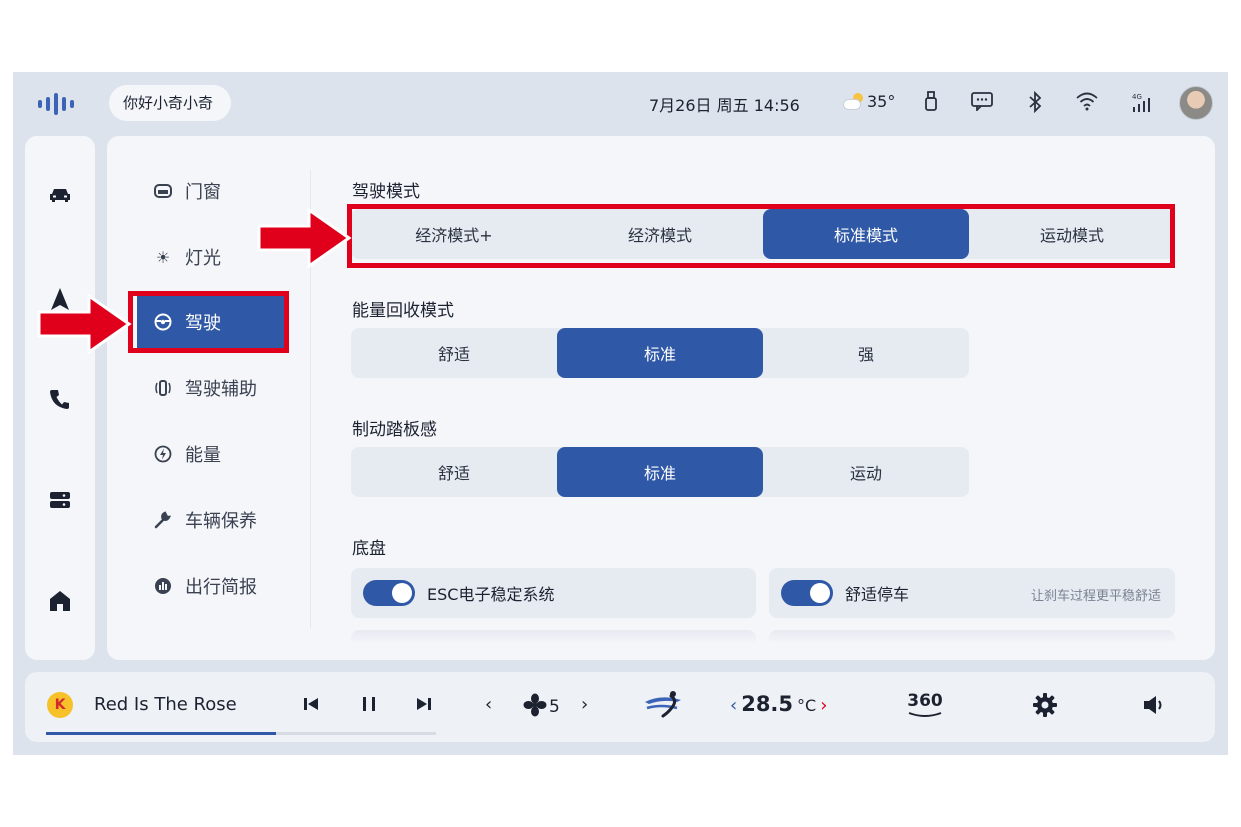 This screenshot has height=827, width=1241. What do you see at coordinates (877, 594) in the screenshot?
I see `comfort-stop-label: 舒适停车` at bounding box center [877, 594].